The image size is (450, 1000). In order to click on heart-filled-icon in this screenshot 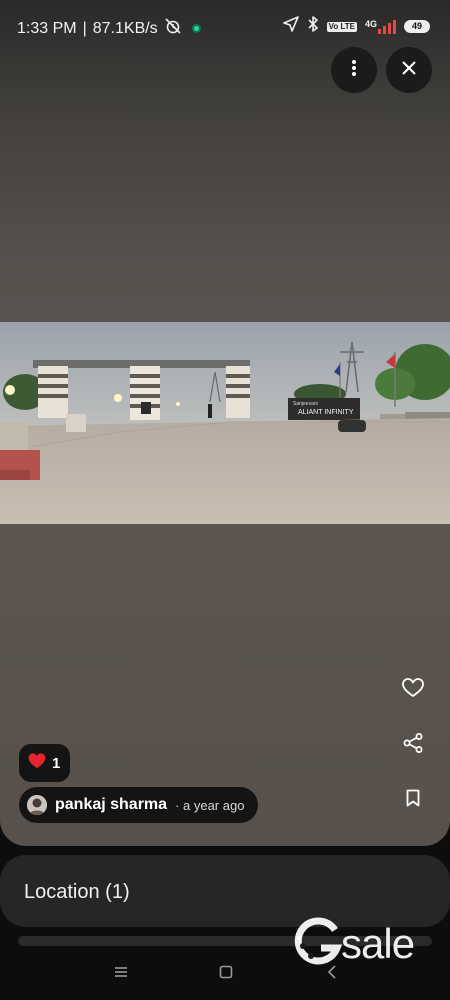, I will do `click(37, 763)`.